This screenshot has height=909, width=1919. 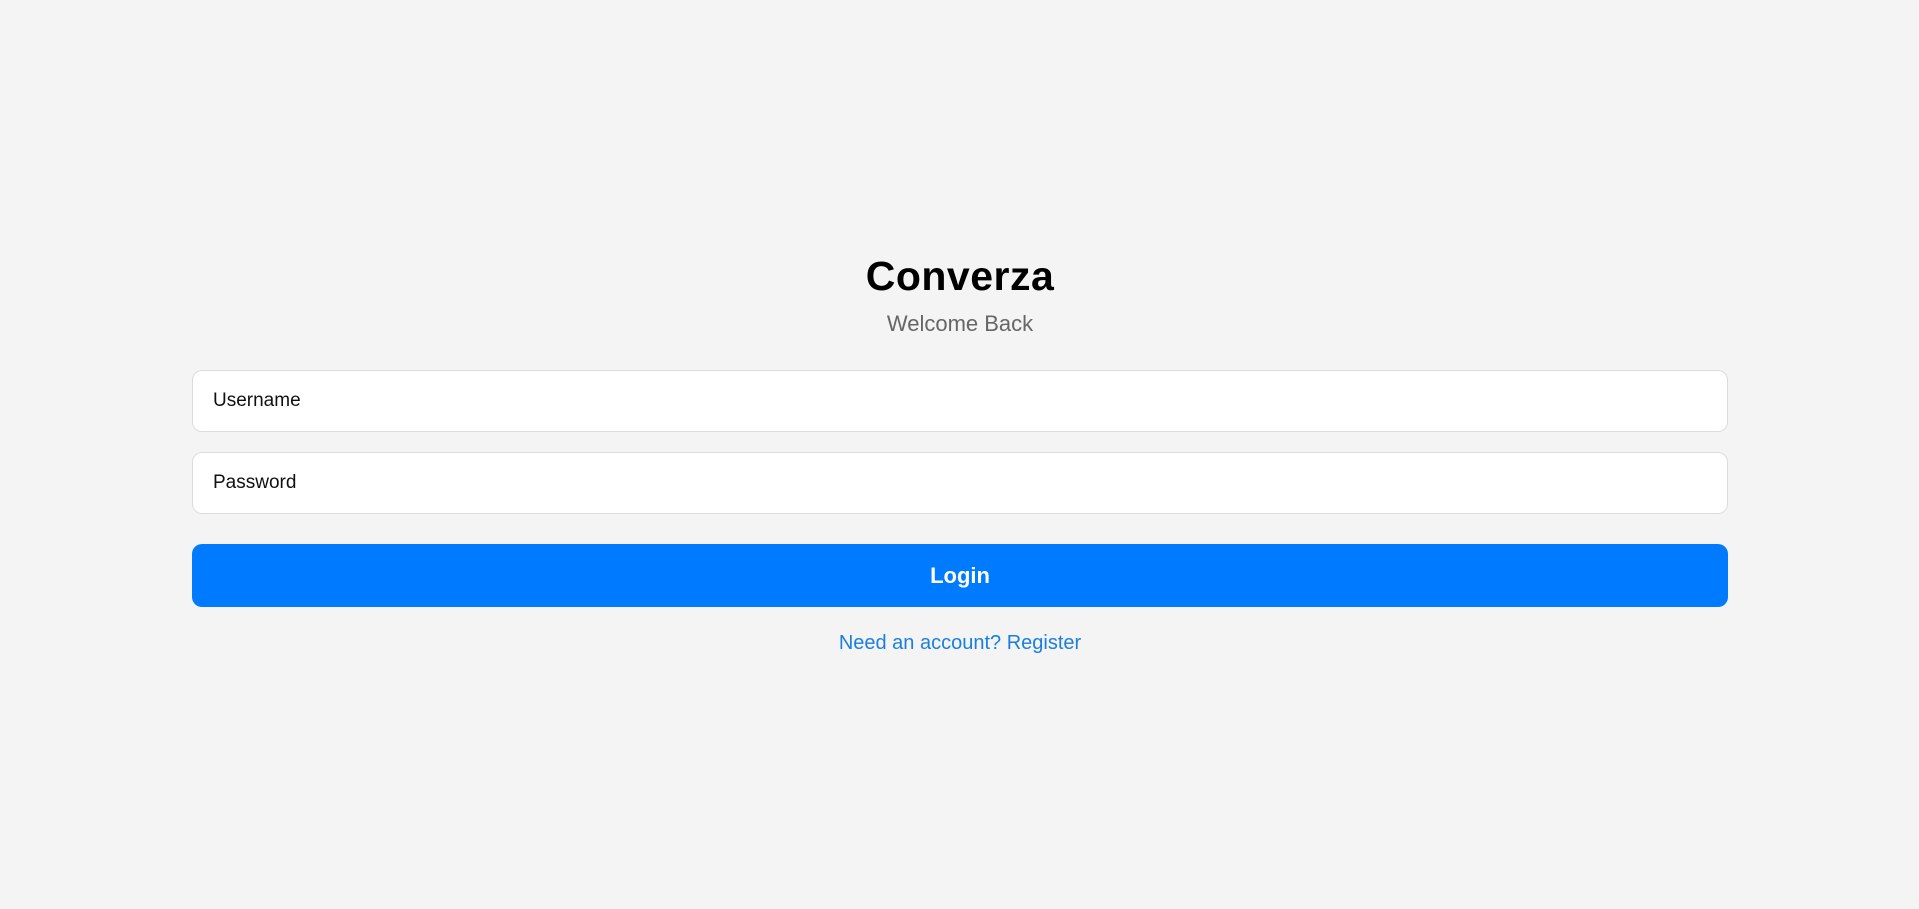 I want to click on login-button: Login, so click(x=960, y=575).